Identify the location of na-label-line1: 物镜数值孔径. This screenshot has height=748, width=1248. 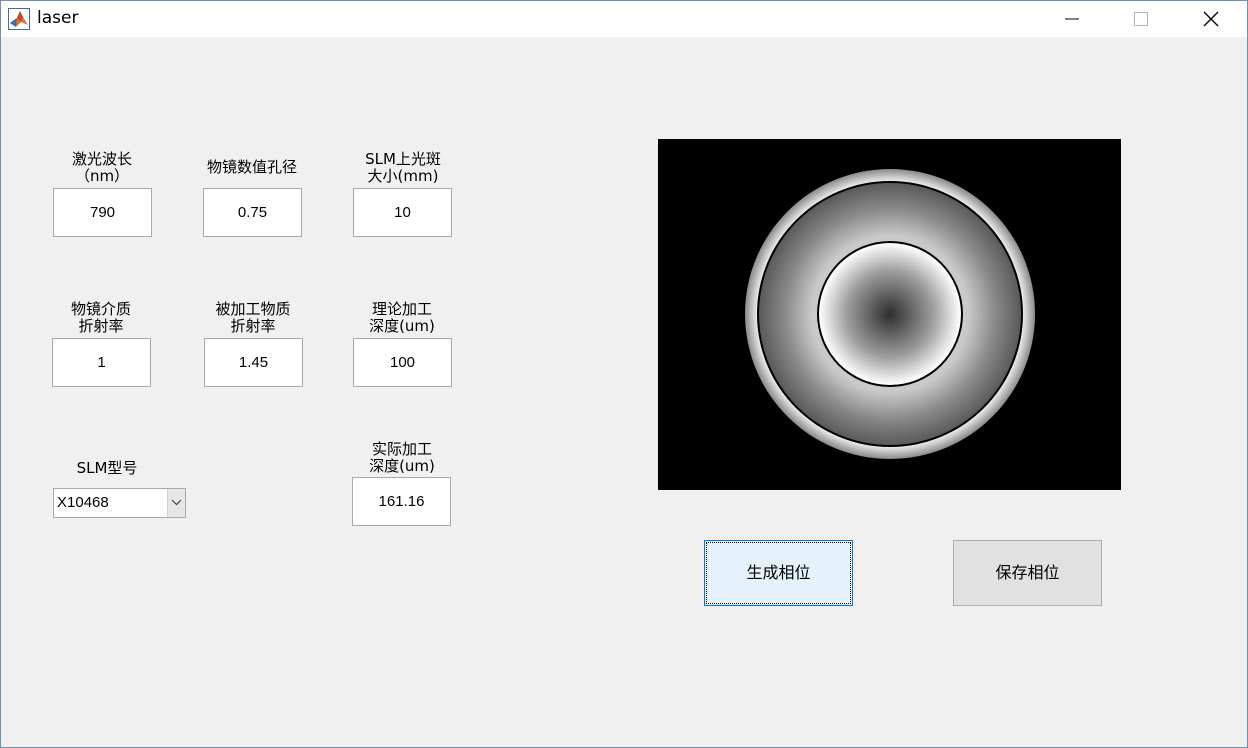
(251, 167).